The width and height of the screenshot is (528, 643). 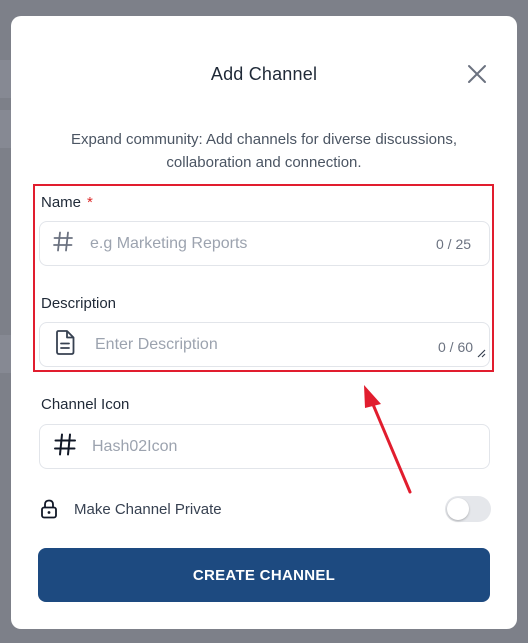 What do you see at coordinates (148, 509) in the screenshot?
I see `private-toggle-label: Make Channel Private` at bounding box center [148, 509].